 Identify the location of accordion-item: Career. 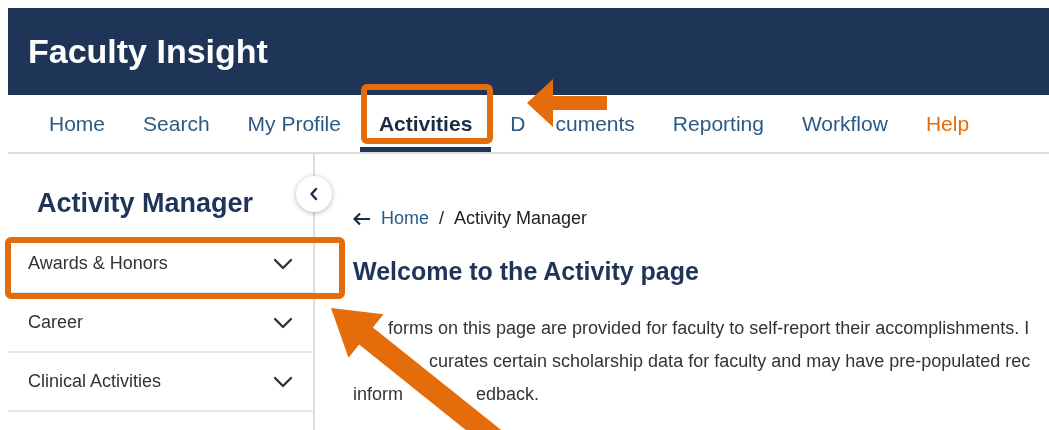
(160, 323).